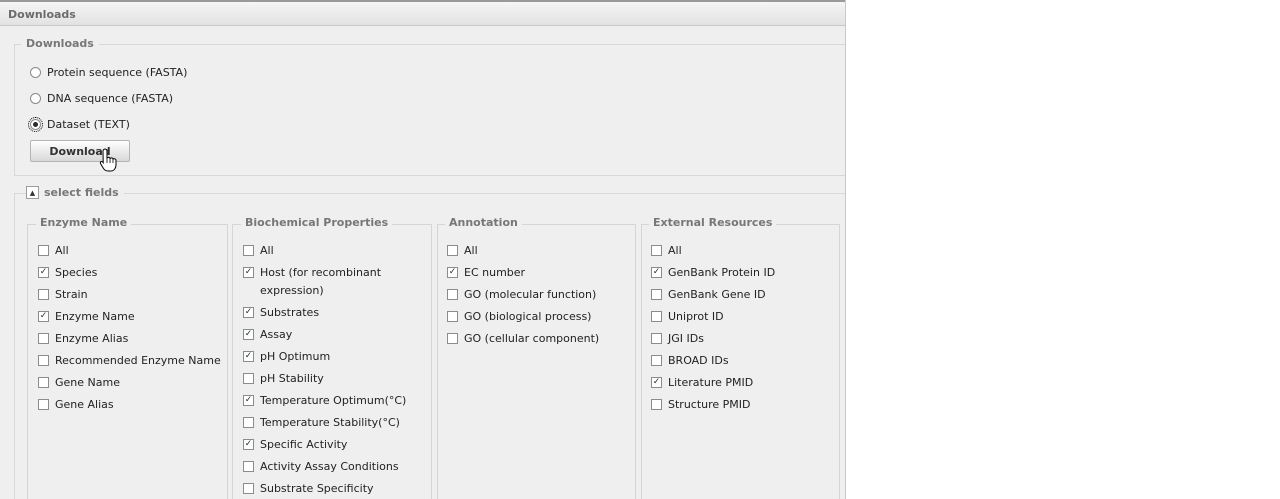  I want to click on checkbox-label: Strain, so click(71, 294).